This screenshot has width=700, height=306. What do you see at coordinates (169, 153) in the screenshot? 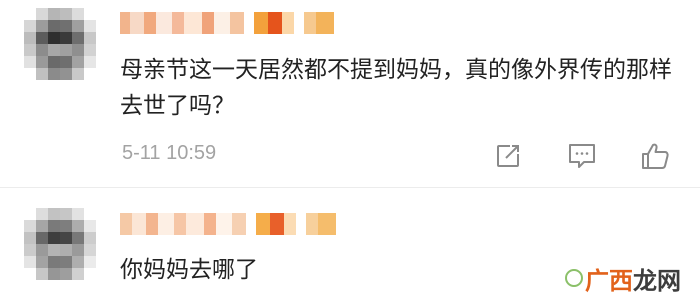
I see `timestamp: 5-11 10:59` at bounding box center [169, 153].